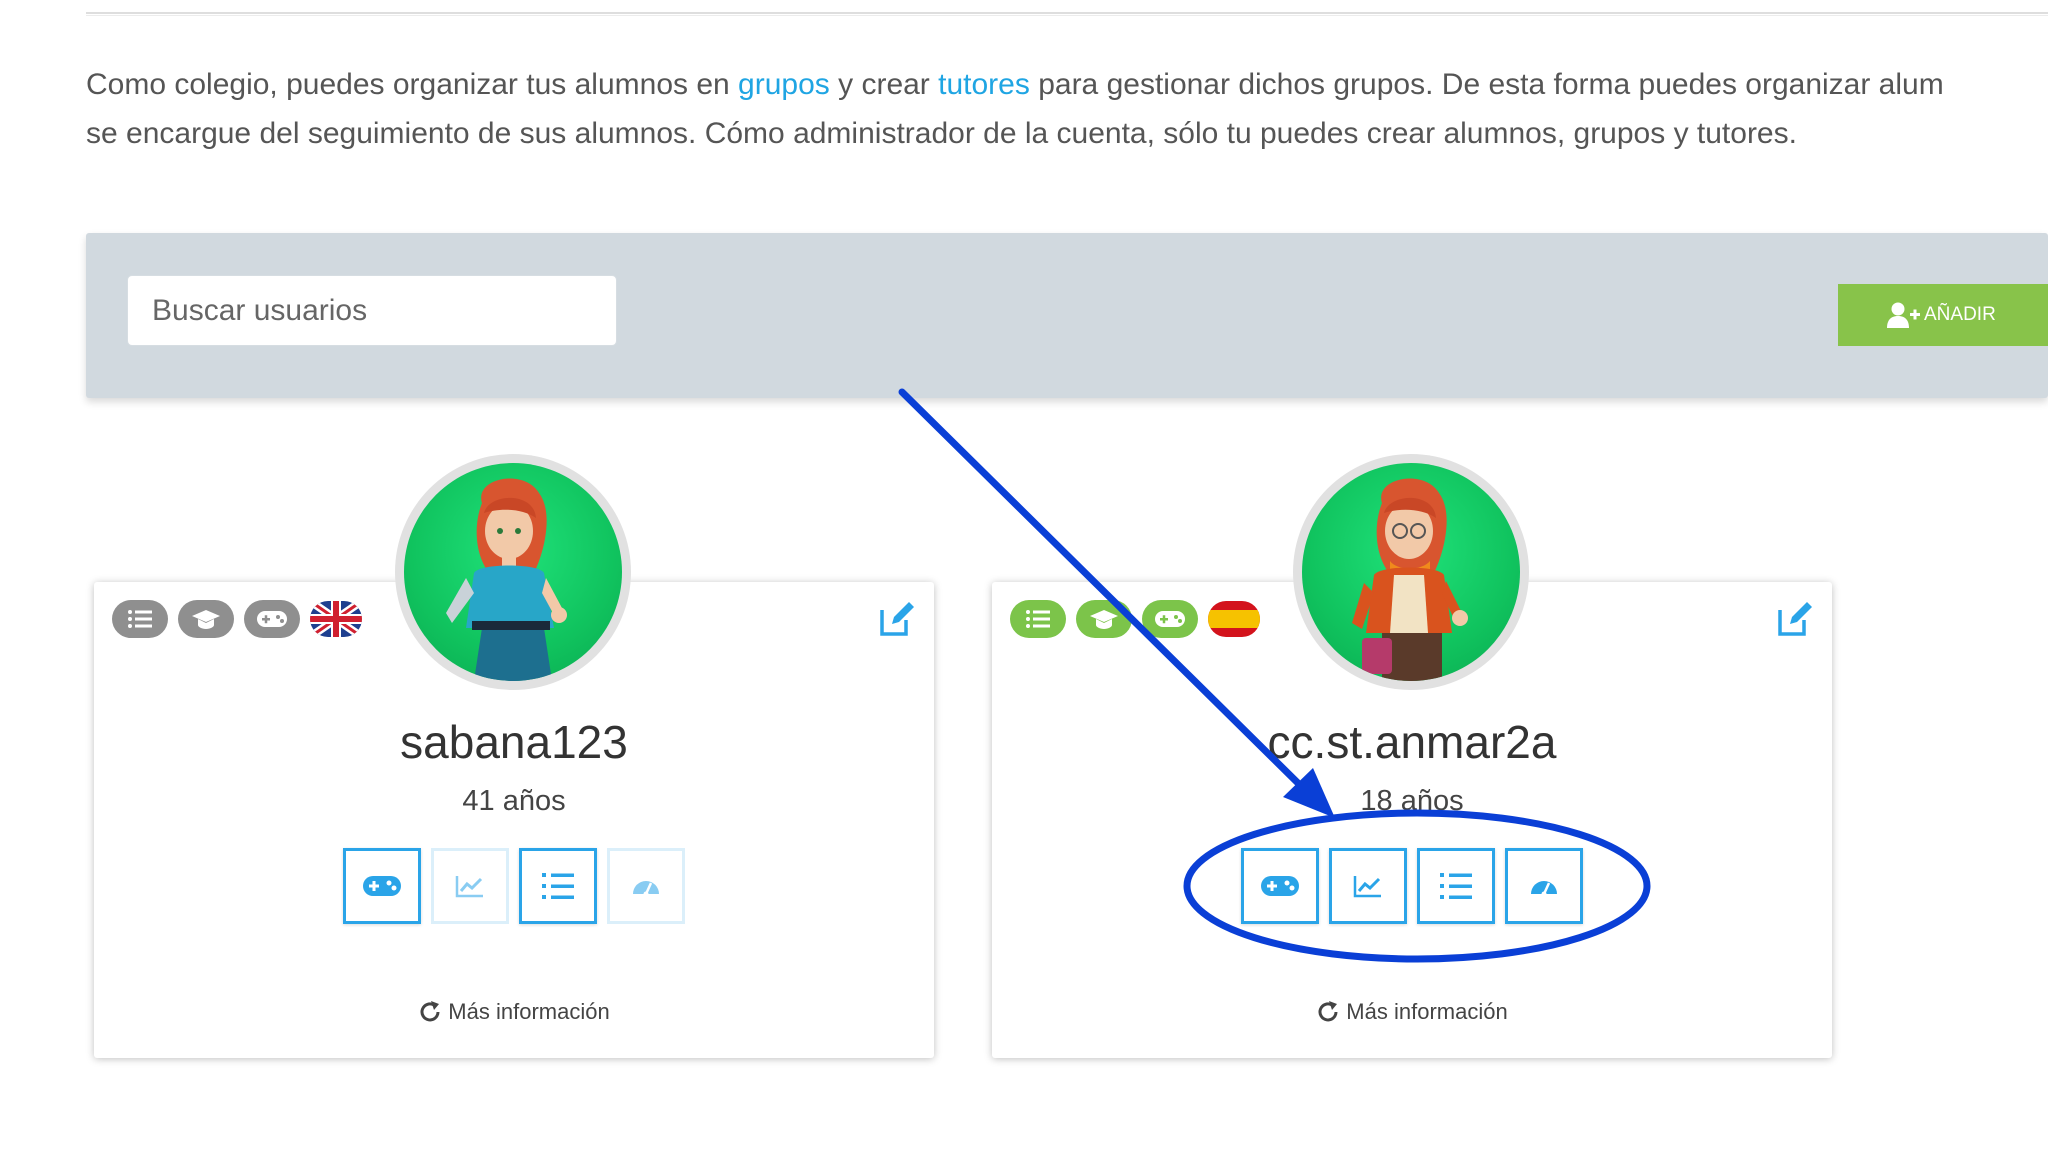 This screenshot has height=1173, width=2048. What do you see at coordinates (1903, 315) in the screenshot?
I see `add-user-icon` at bounding box center [1903, 315].